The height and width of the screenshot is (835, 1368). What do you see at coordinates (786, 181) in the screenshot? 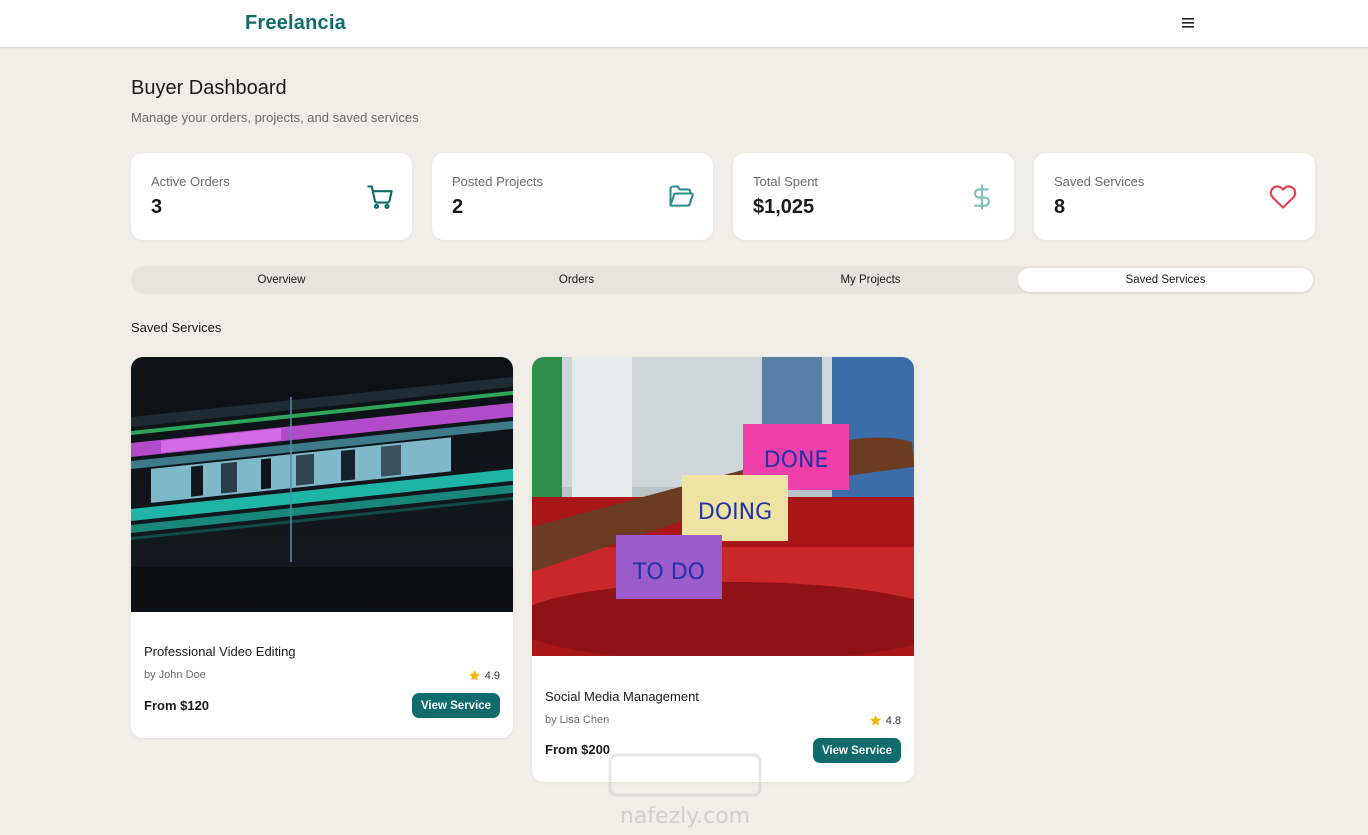
I see `stat-label: Total Spent` at bounding box center [786, 181].